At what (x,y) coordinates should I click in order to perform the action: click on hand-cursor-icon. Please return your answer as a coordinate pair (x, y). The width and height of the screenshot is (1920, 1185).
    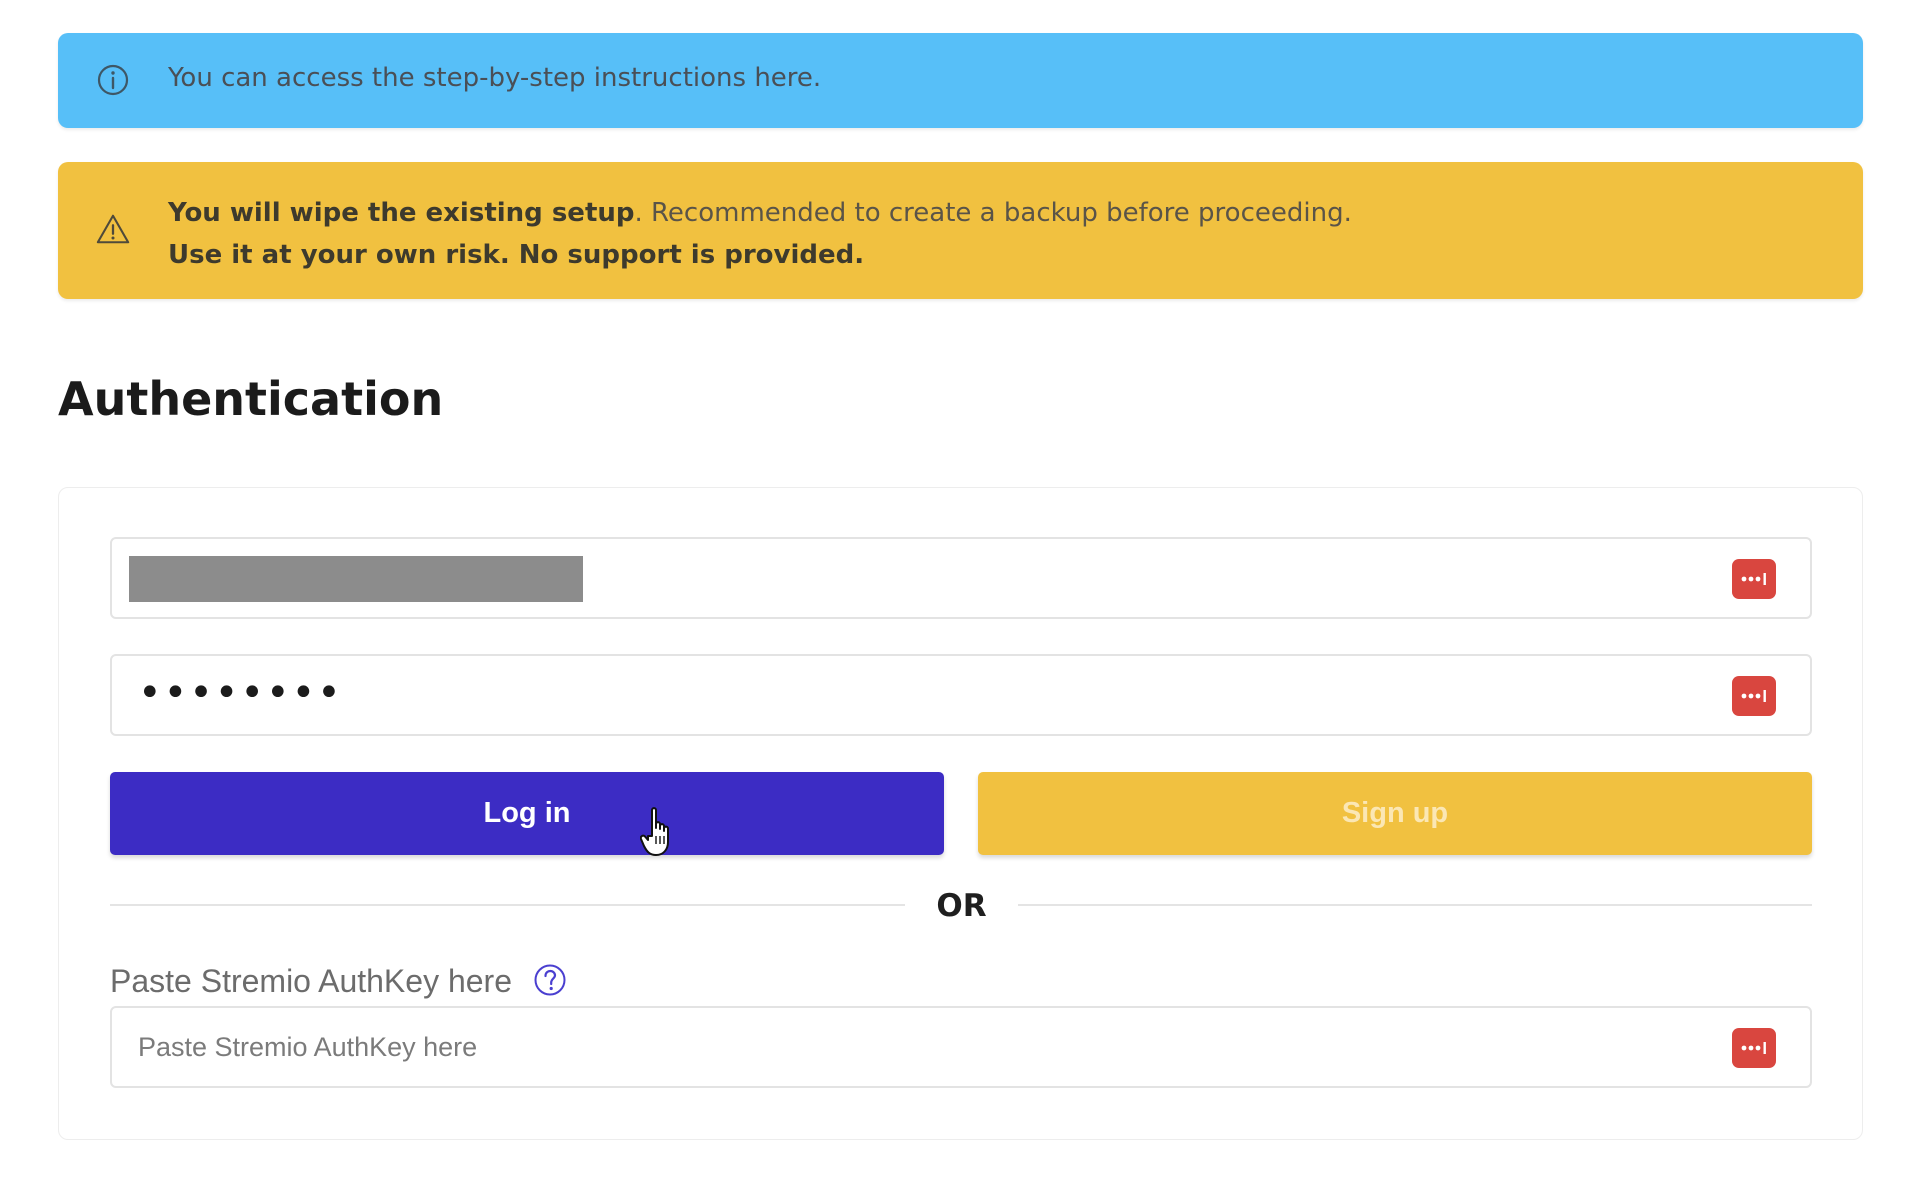
    Looking at the image, I should click on (659, 832).